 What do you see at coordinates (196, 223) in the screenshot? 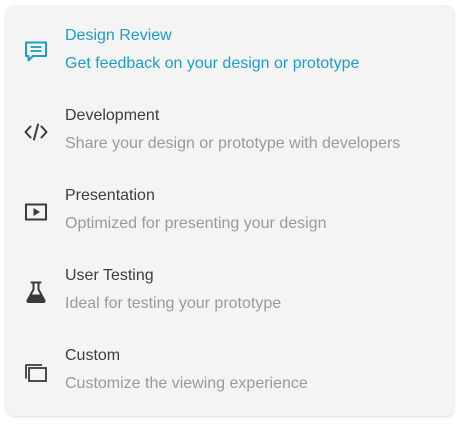
I see `menu-item-description: Optimized for presenting your design` at bounding box center [196, 223].